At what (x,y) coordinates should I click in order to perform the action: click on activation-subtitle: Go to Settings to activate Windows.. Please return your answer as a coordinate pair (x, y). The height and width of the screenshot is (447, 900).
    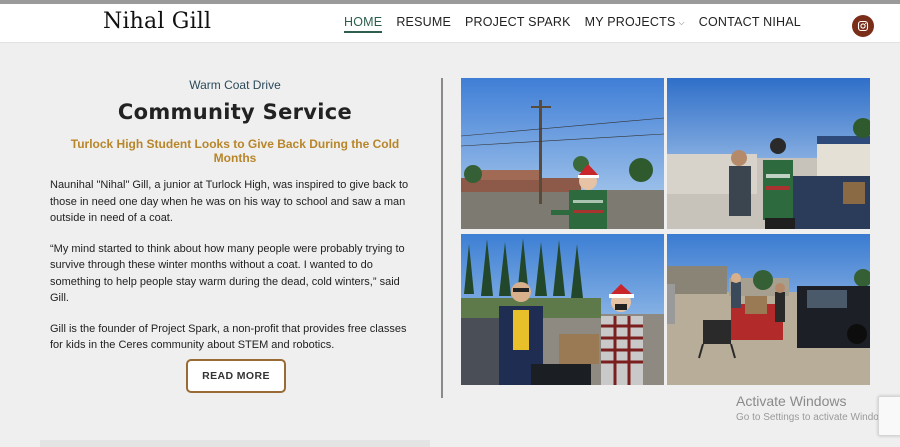
    Looking at the image, I should click on (815, 417).